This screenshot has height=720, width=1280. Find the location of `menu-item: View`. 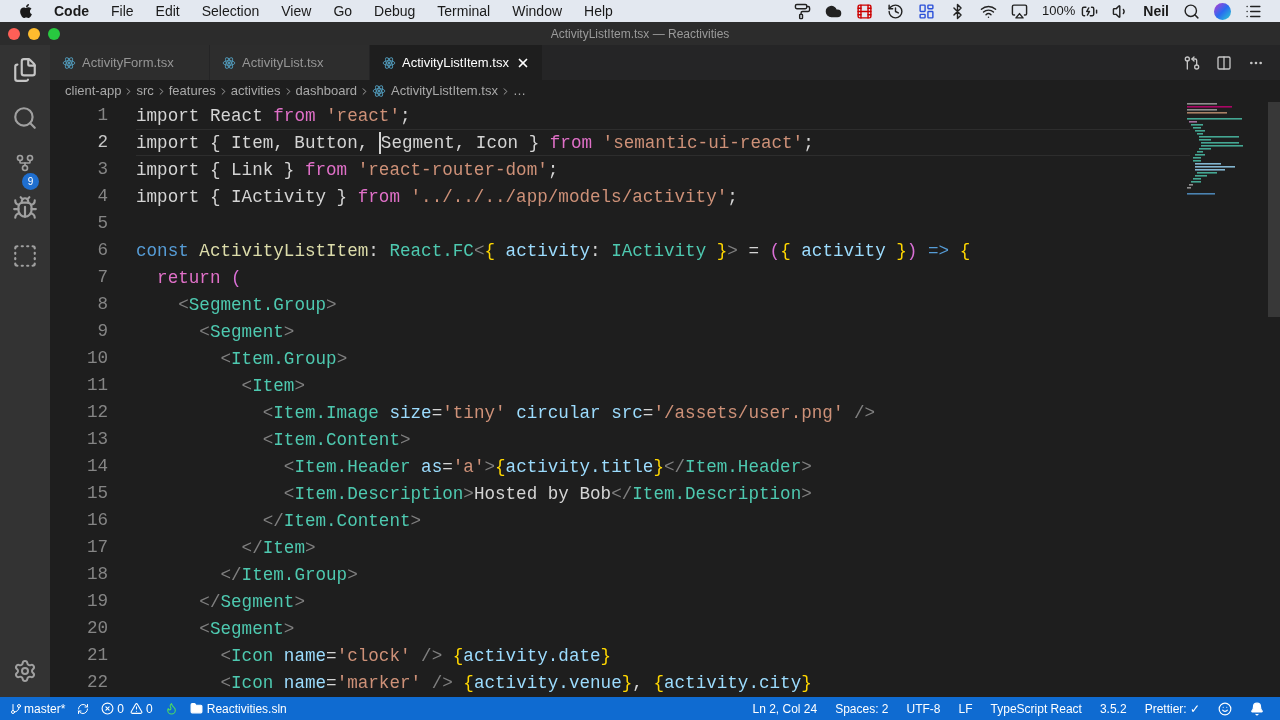

menu-item: View is located at coordinates (296, 11).